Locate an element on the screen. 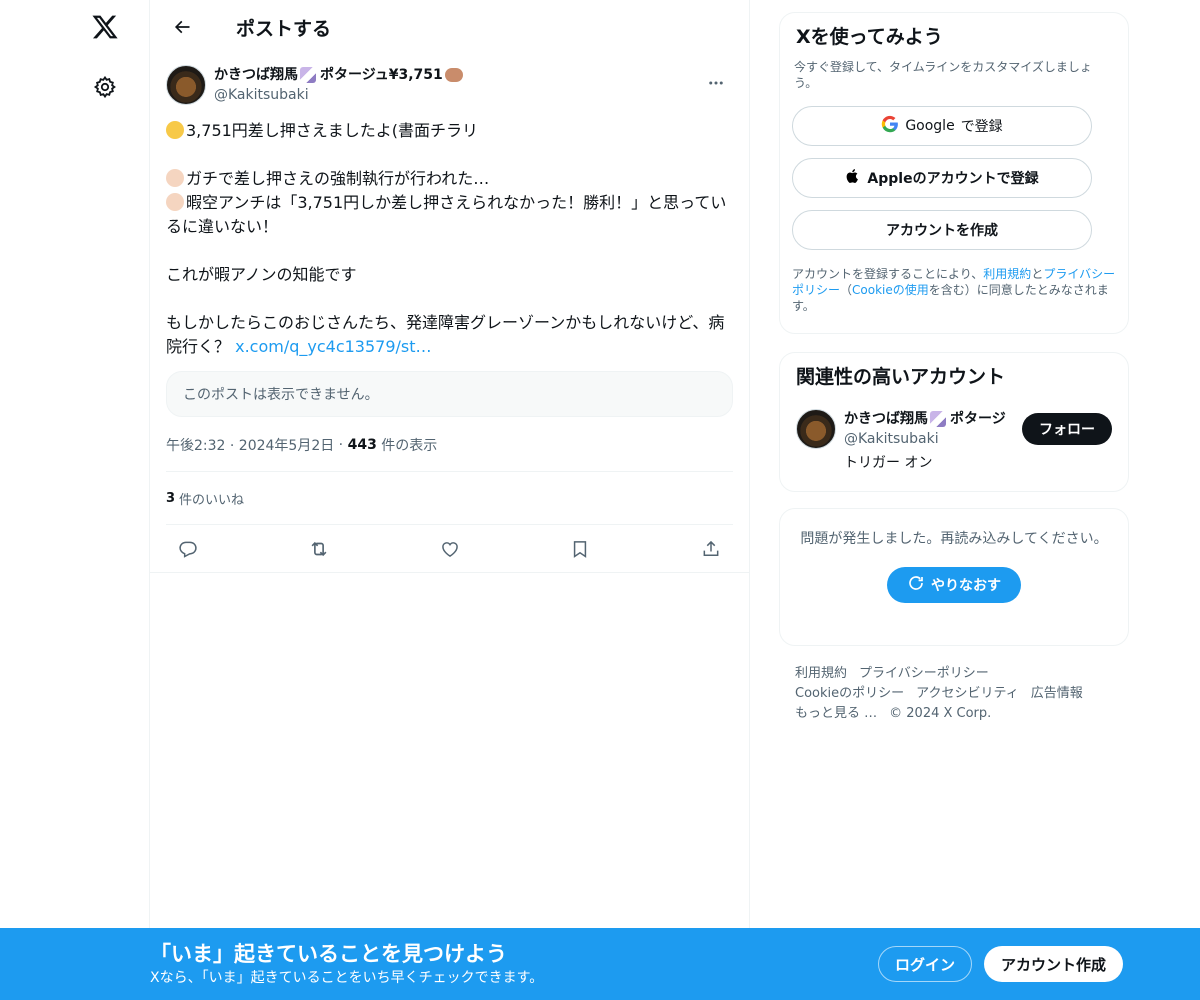 This screenshot has width=1200, height=1000. apple-signup-label: Appleのアカウントで登録 is located at coordinates (953, 179).